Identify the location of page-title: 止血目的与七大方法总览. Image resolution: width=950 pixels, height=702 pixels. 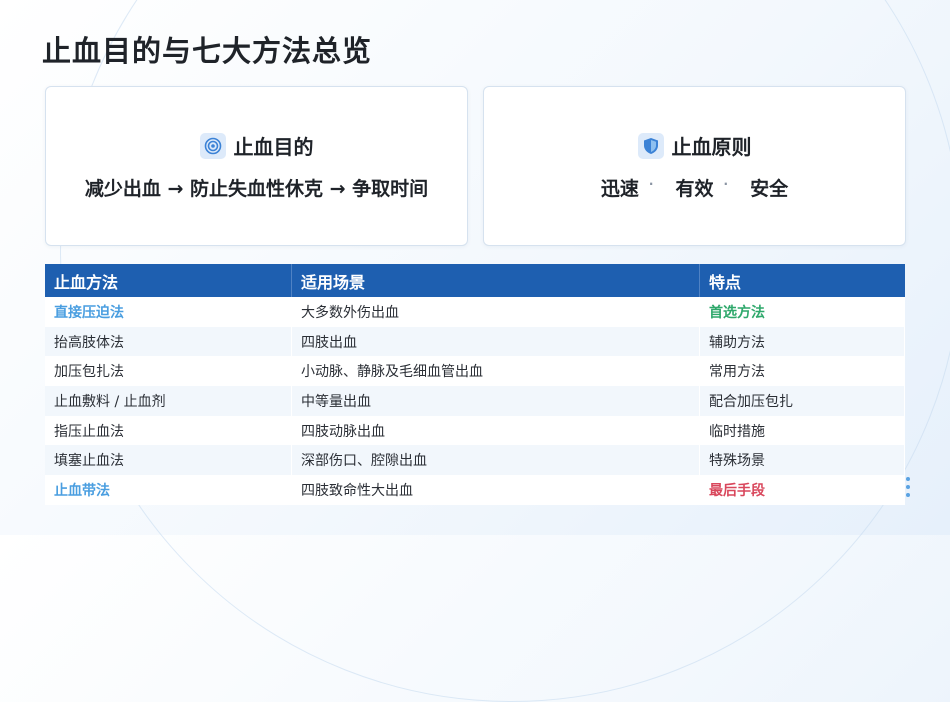
(207, 51).